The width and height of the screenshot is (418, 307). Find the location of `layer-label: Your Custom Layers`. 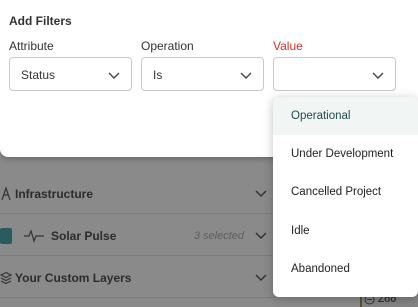

layer-label: Your Custom Layers is located at coordinates (73, 277).